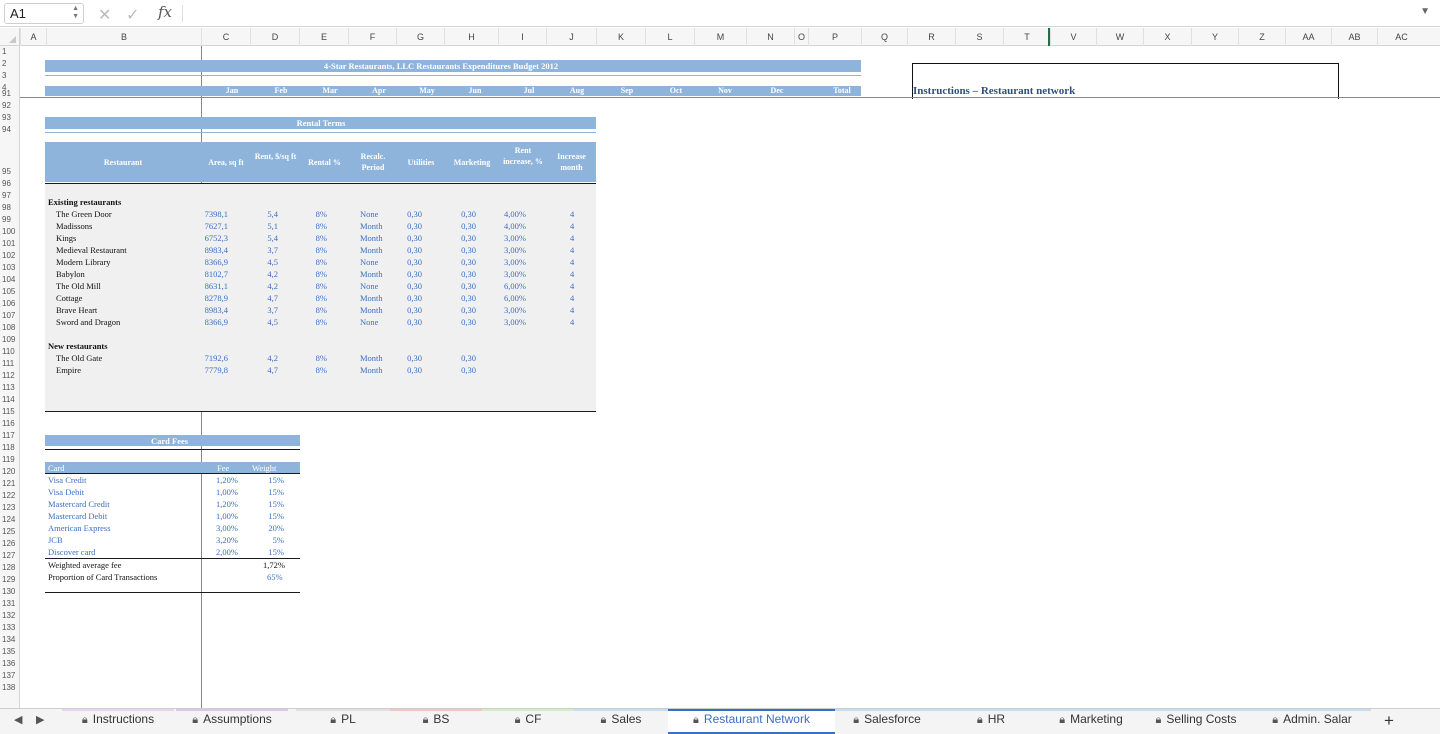 The width and height of the screenshot is (1440, 734). I want to click on row-header-cell: 130, so click(9, 592).